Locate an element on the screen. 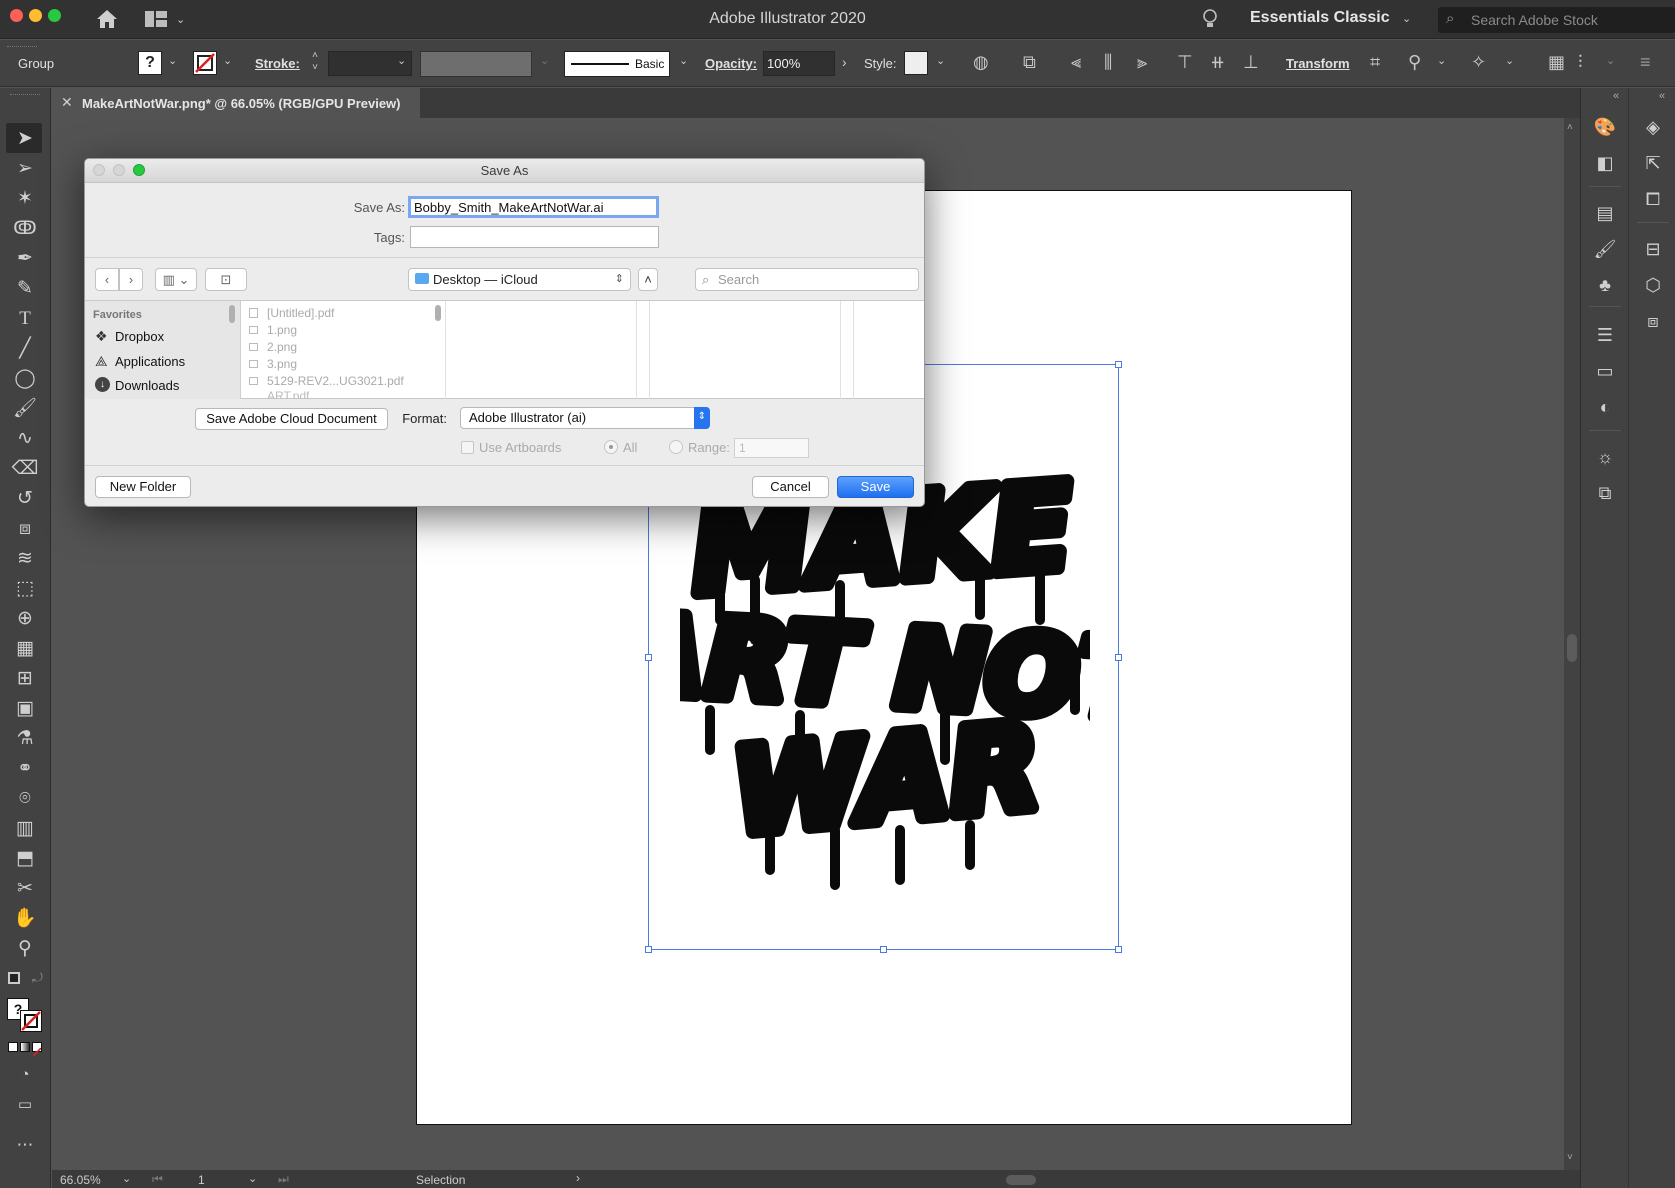 This screenshot has height=1188, width=1675. variable-width-profile is located at coordinates (476, 64).